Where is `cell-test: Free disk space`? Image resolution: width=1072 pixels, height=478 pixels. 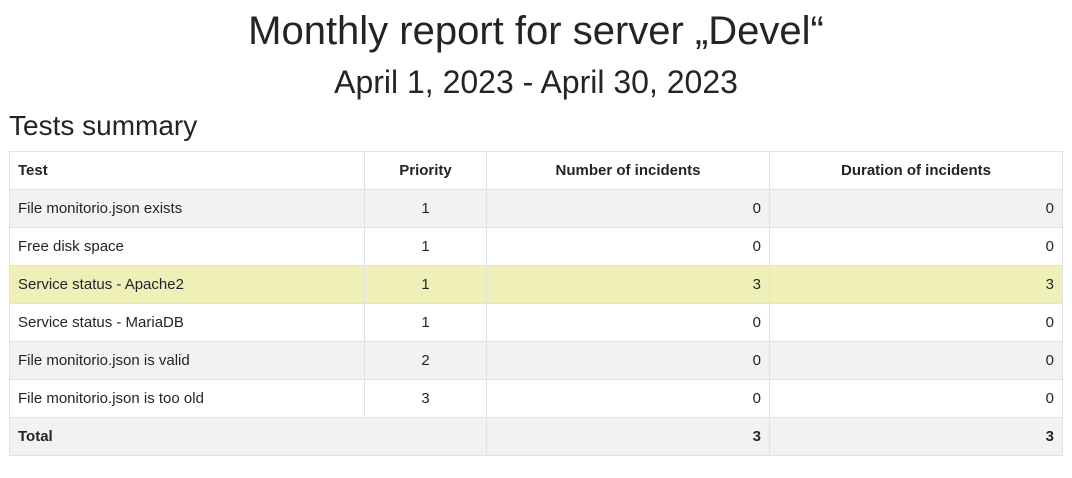
cell-test: Free disk space is located at coordinates (187, 246).